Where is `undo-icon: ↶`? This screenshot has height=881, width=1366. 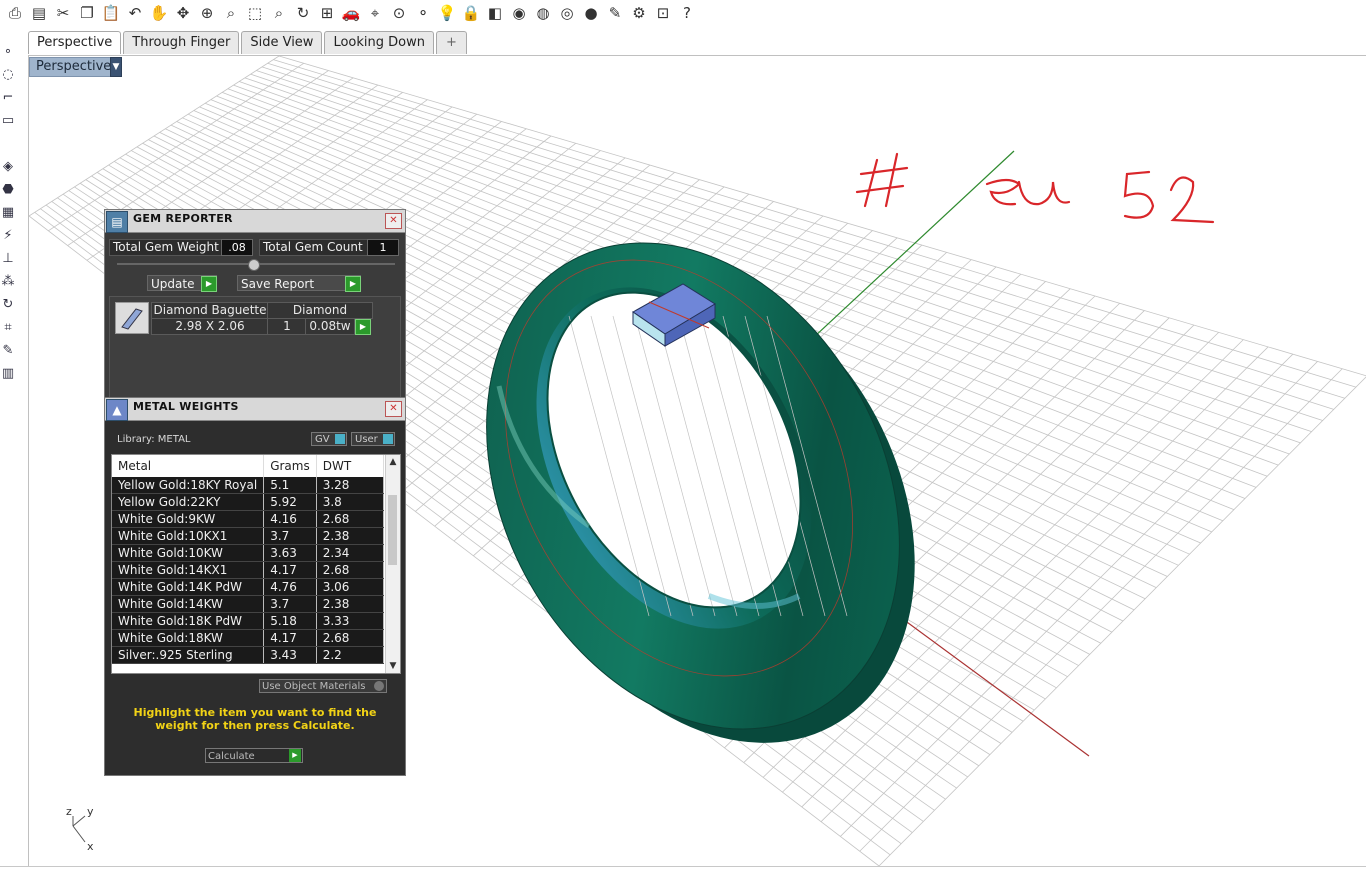 undo-icon: ↶ is located at coordinates (135, 13).